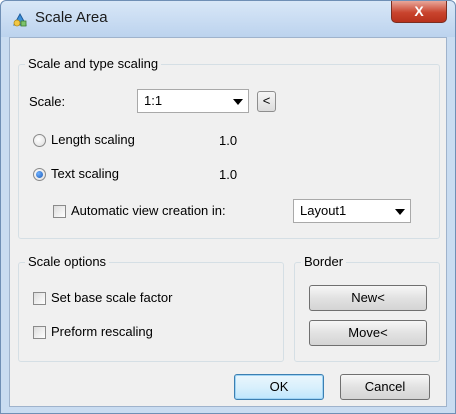 The image size is (456, 414). I want to click on border-move-button: Move<, so click(368, 333).